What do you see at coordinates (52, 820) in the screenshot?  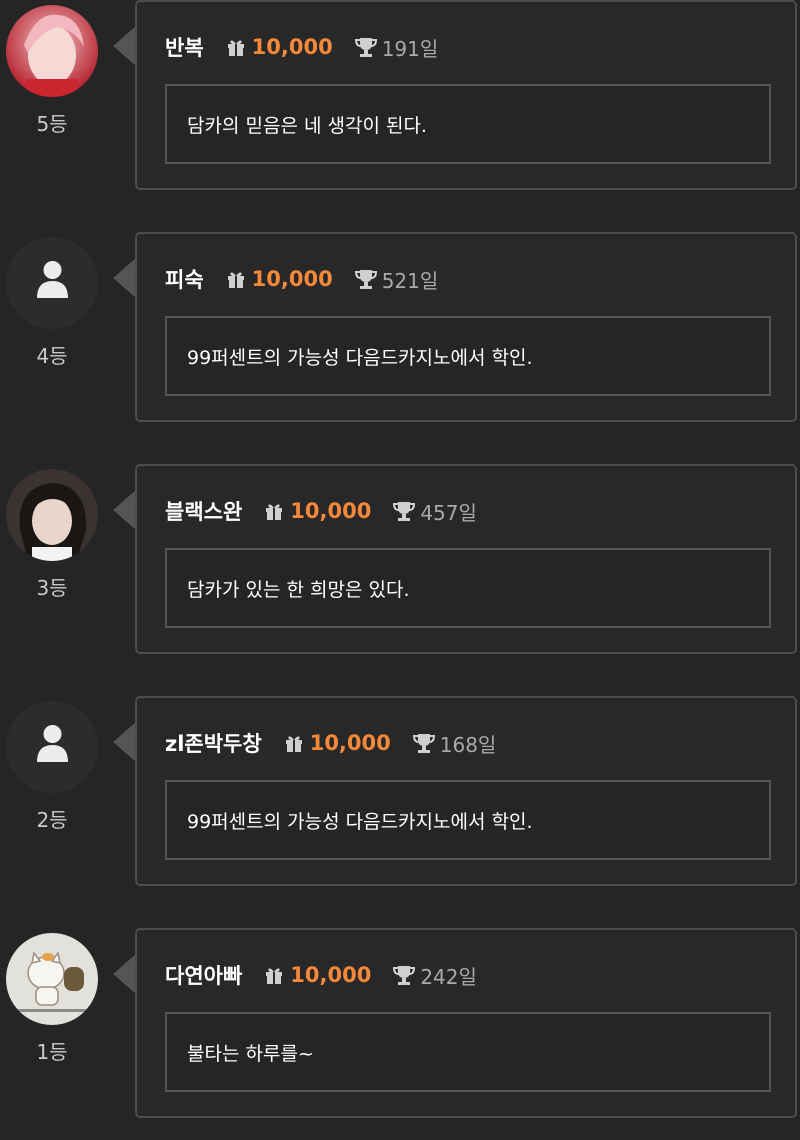 I see `rank-label: 2등` at bounding box center [52, 820].